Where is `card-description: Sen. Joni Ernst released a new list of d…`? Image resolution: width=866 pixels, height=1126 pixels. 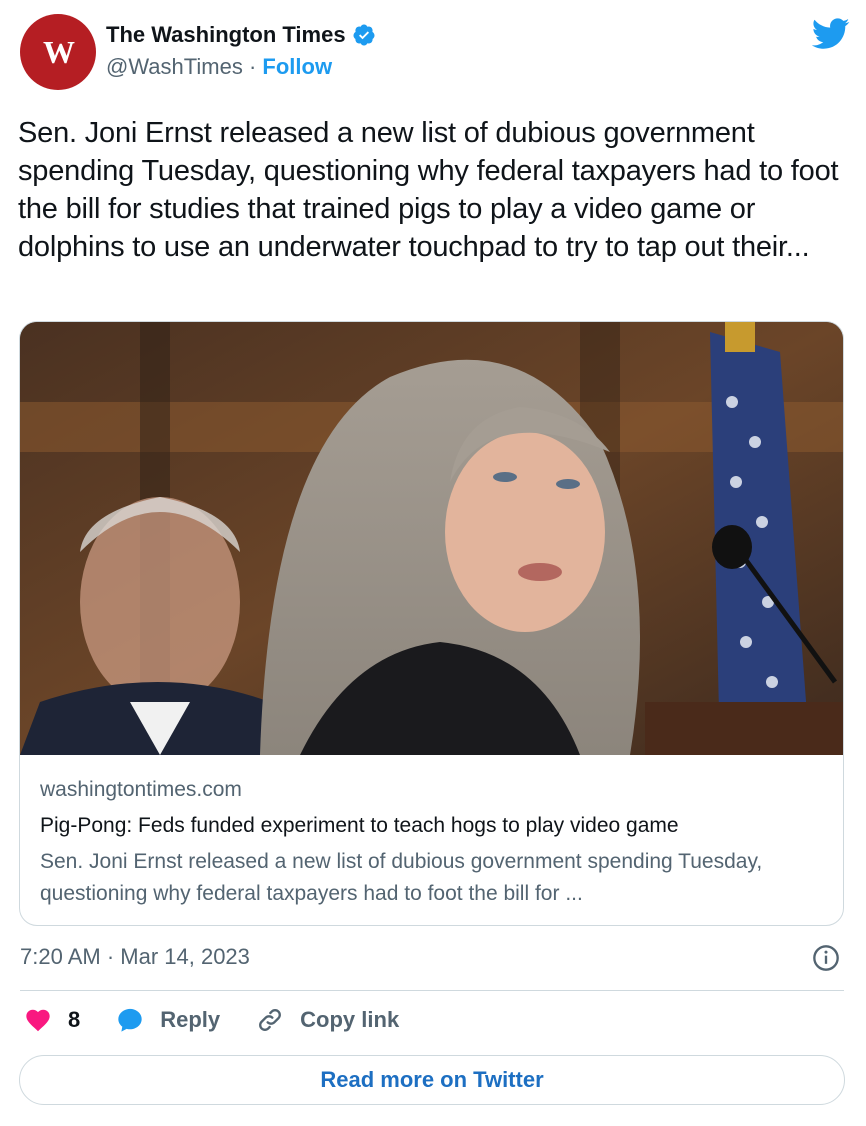 card-description: Sen. Joni Ernst released a new list of d… is located at coordinates (401, 877).